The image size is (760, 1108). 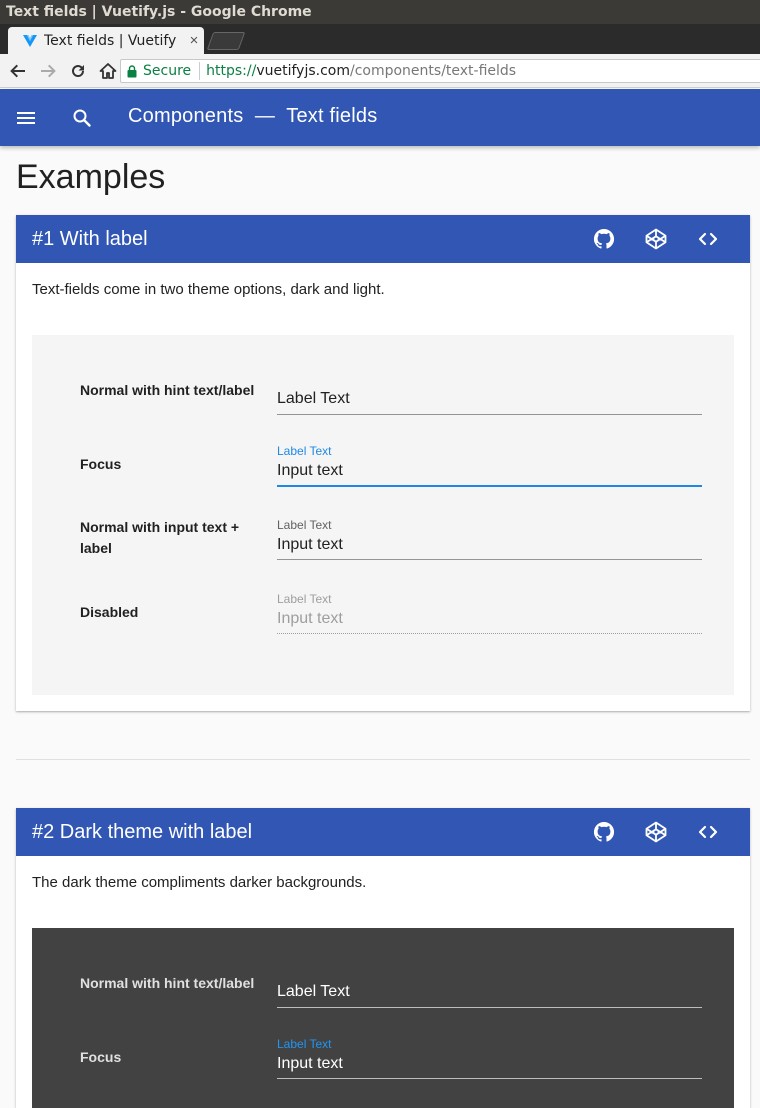 What do you see at coordinates (380, 12) in the screenshot?
I see `window-title: Text fields | Vuetify.js - Google Chrome` at bounding box center [380, 12].